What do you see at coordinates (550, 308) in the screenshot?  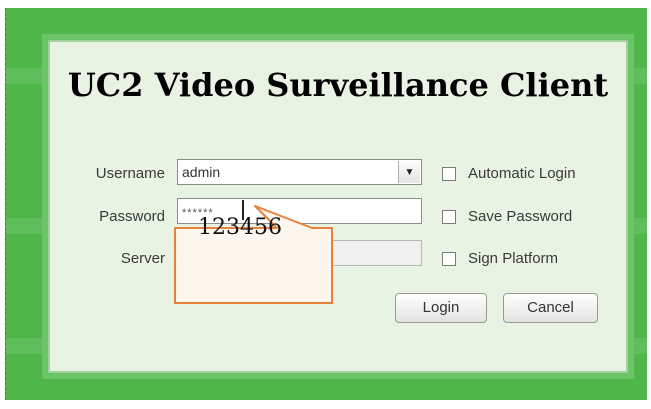 I see `cancel-button: Cancel` at bounding box center [550, 308].